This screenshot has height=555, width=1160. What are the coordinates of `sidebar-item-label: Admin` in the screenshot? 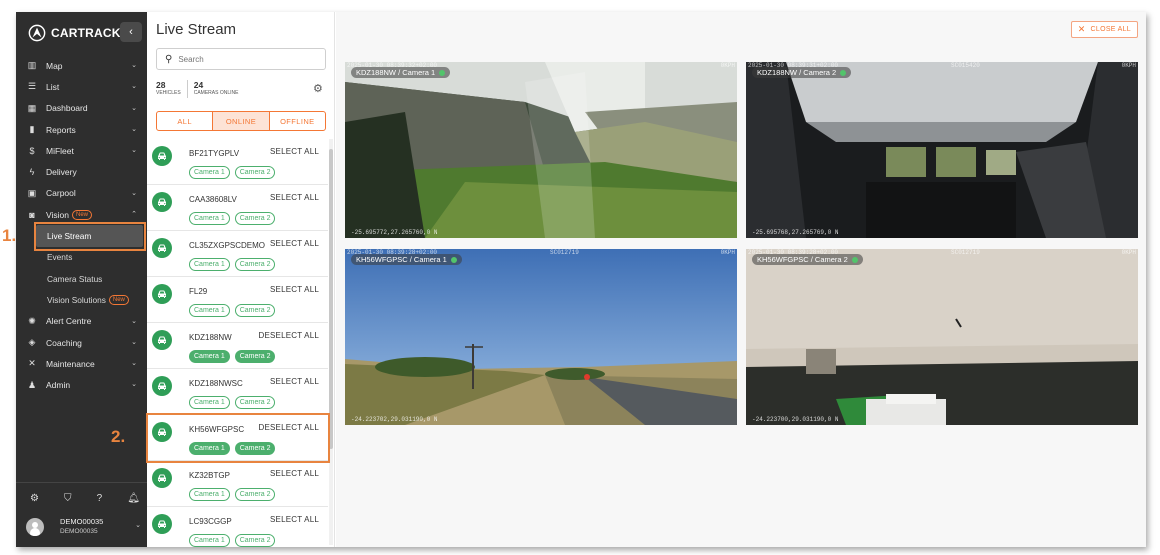 It's located at (58, 385).